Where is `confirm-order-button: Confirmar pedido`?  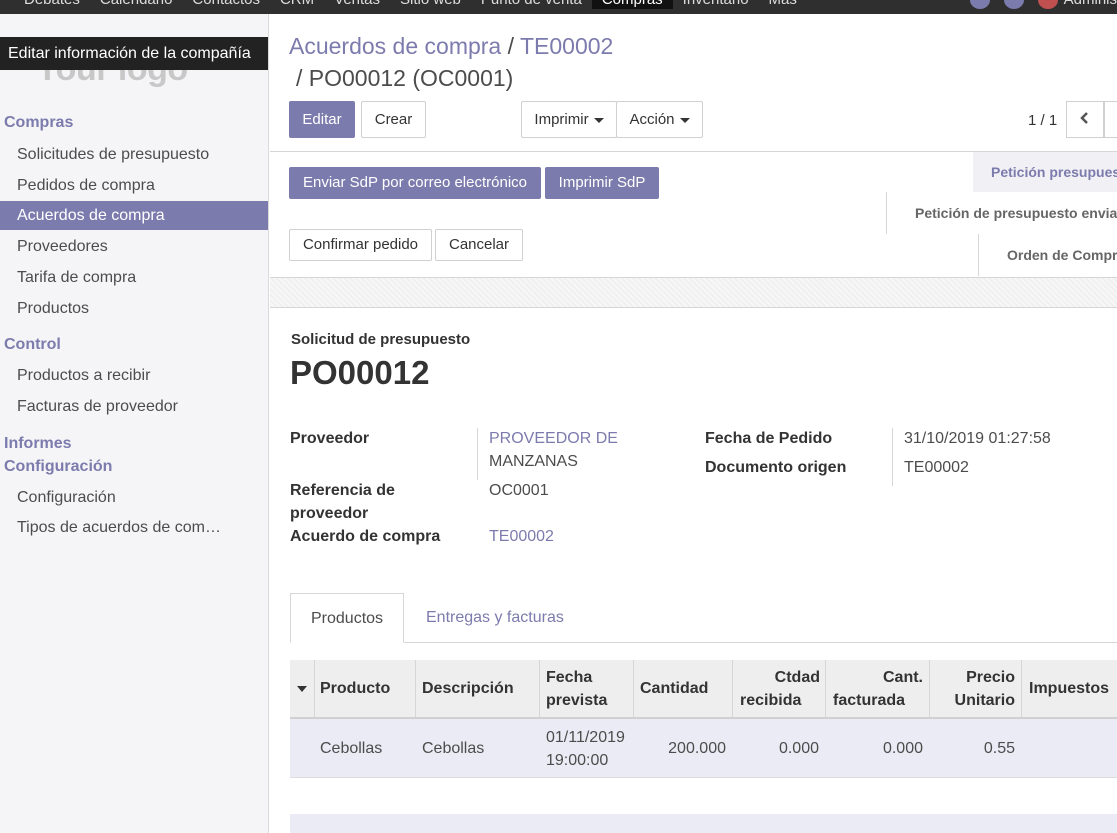
confirm-order-button: Confirmar pedido is located at coordinates (360, 245).